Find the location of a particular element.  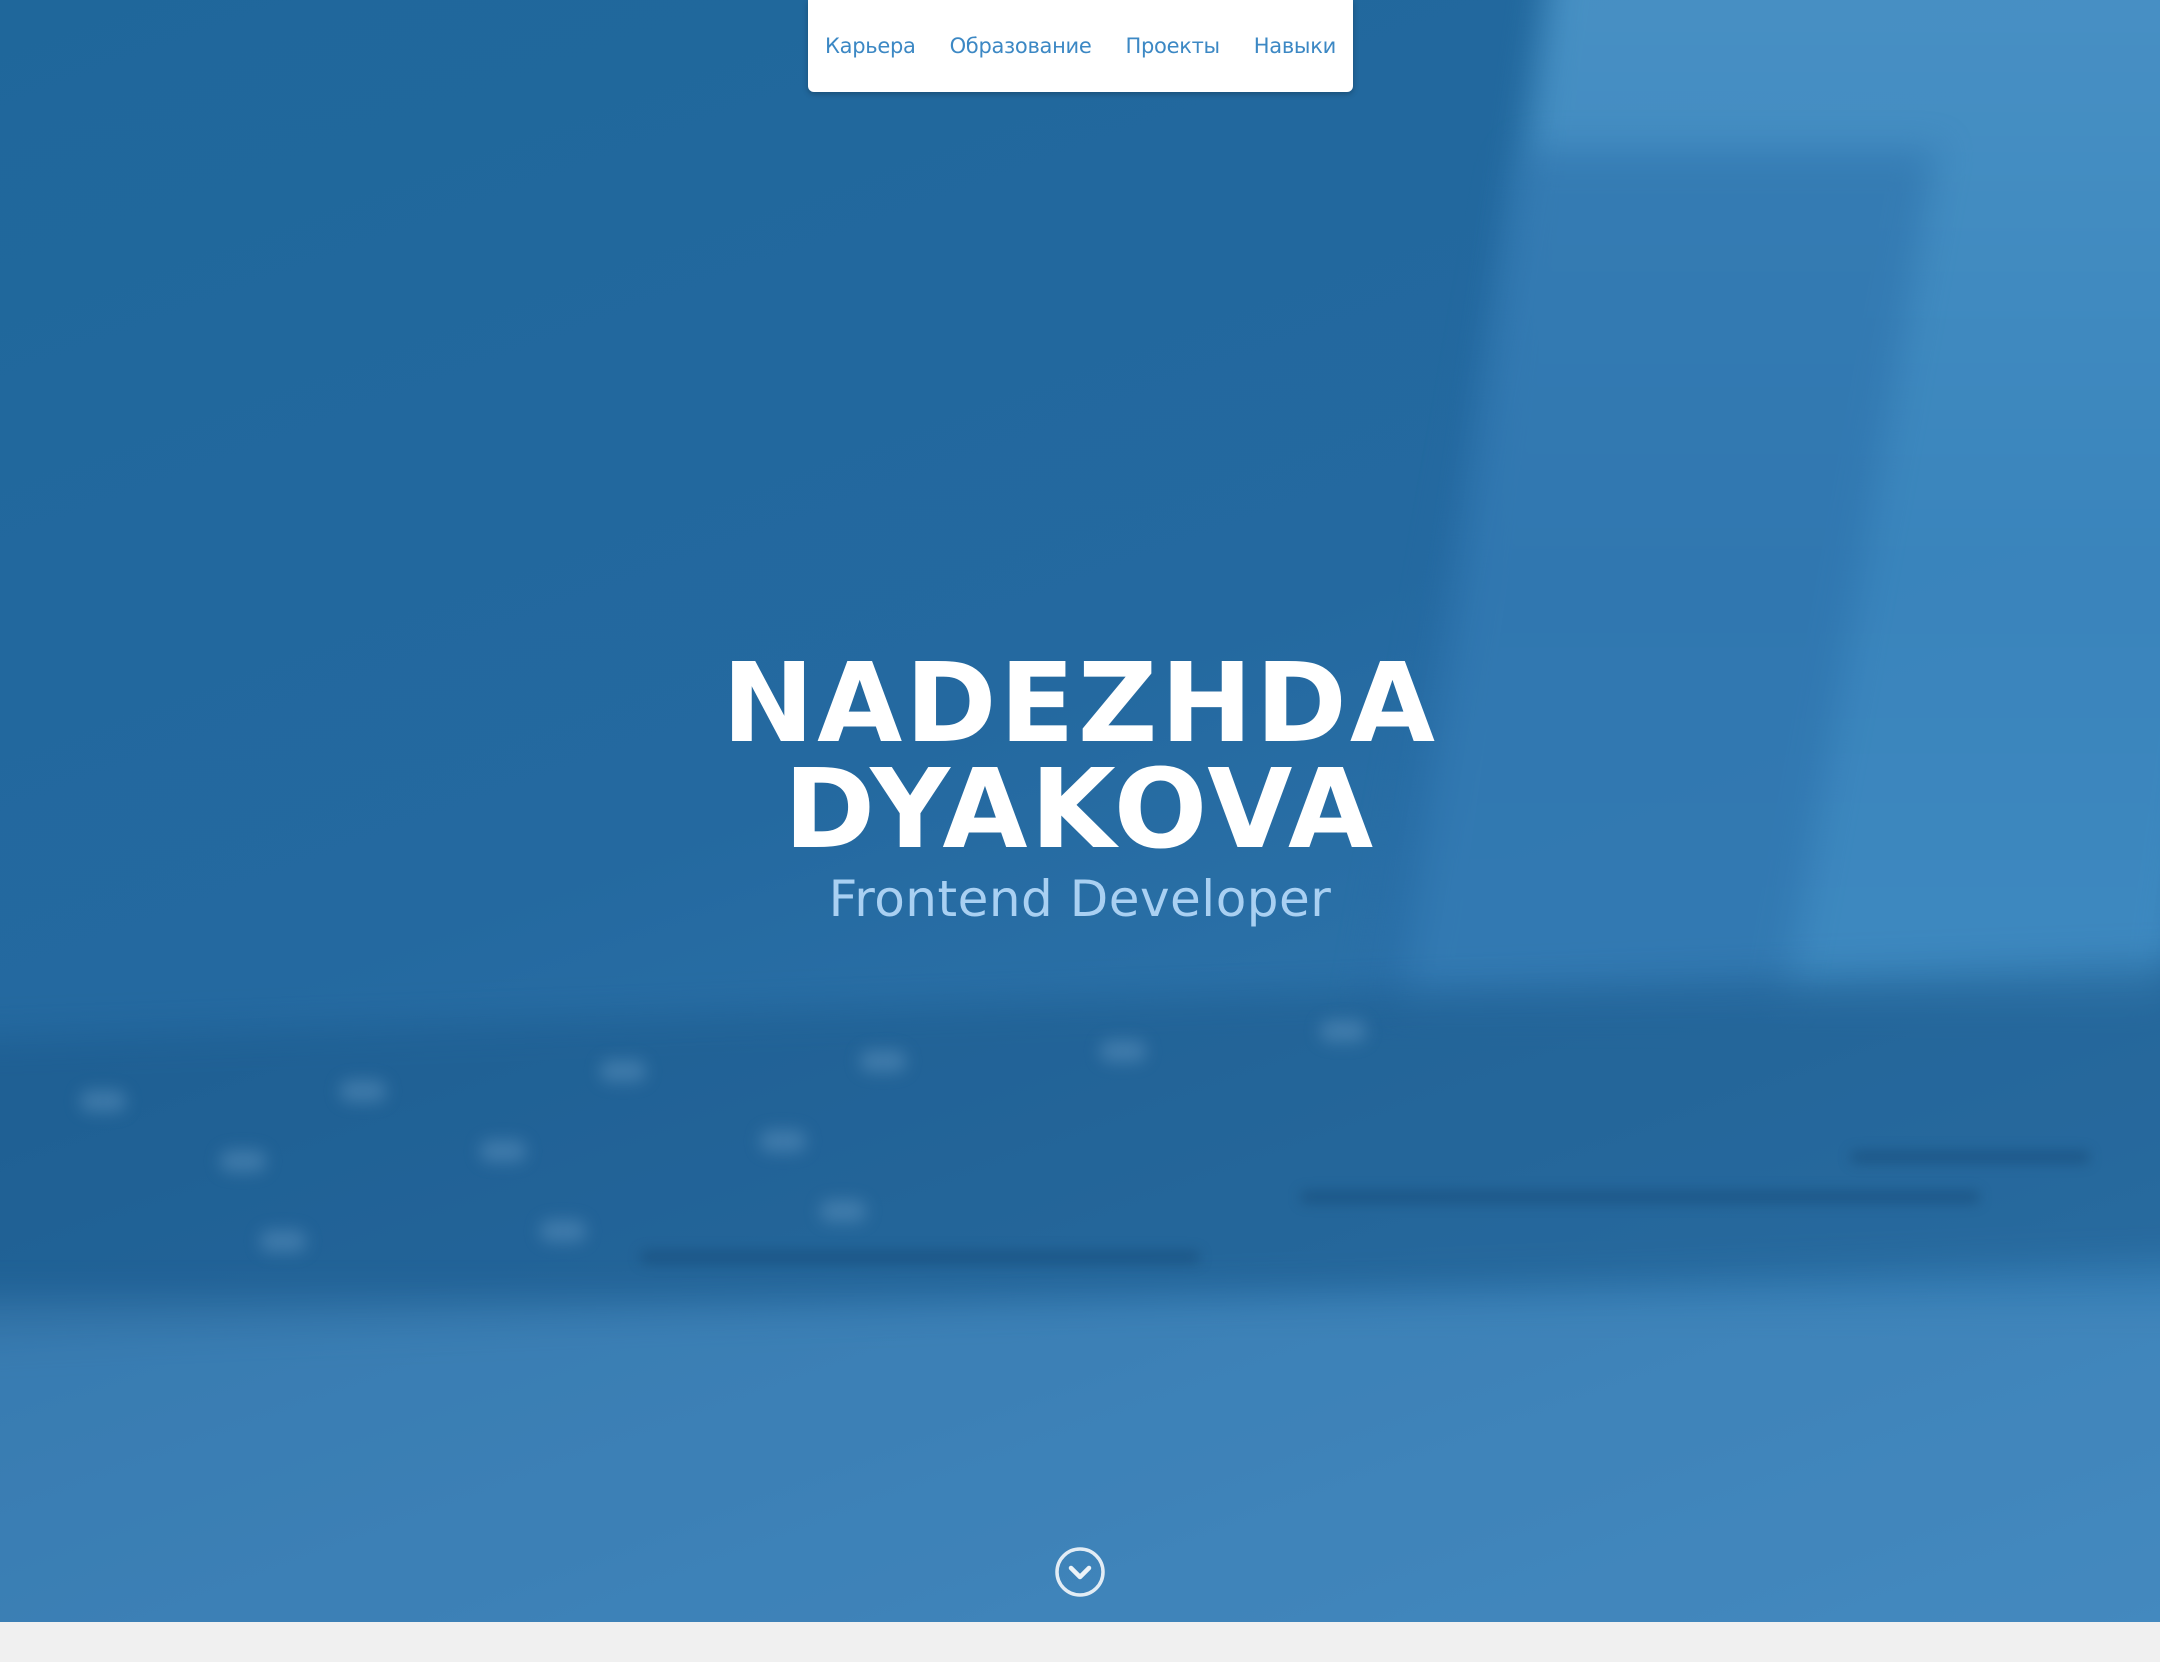

nav-link-skills: Навыки is located at coordinates (1295, 46).